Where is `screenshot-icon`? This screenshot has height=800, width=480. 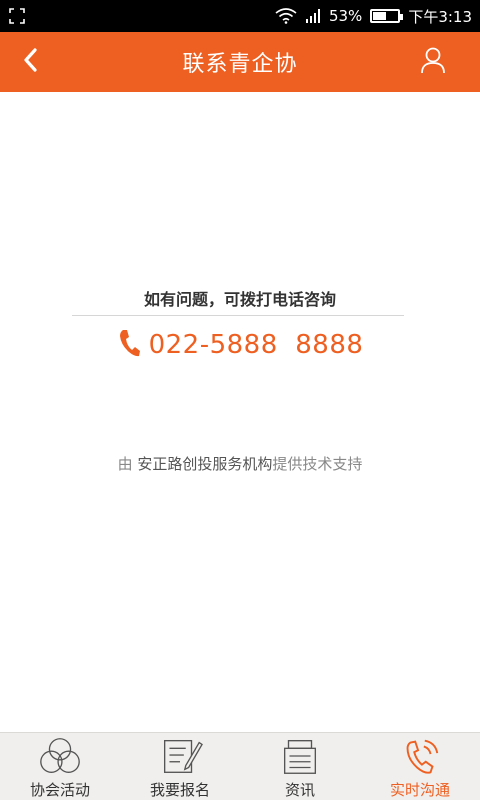
screenshot-icon is located at coordinates (17, 16).